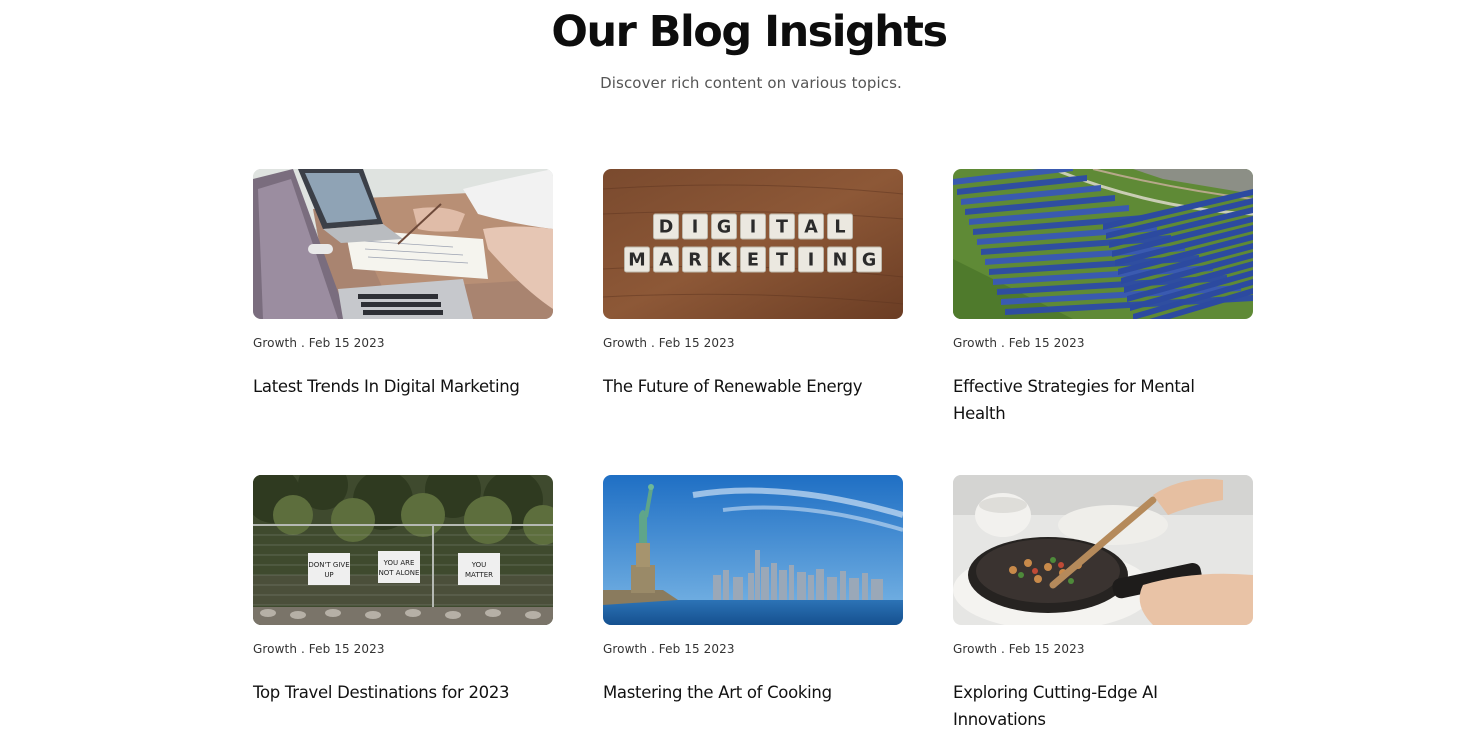 This screenshot has width=1463, height=743. What do you see at coordinates (399, 573) in the screenshot?
I see `fence-sign-text: NOT ALONE` at bounding box center [399, 573].